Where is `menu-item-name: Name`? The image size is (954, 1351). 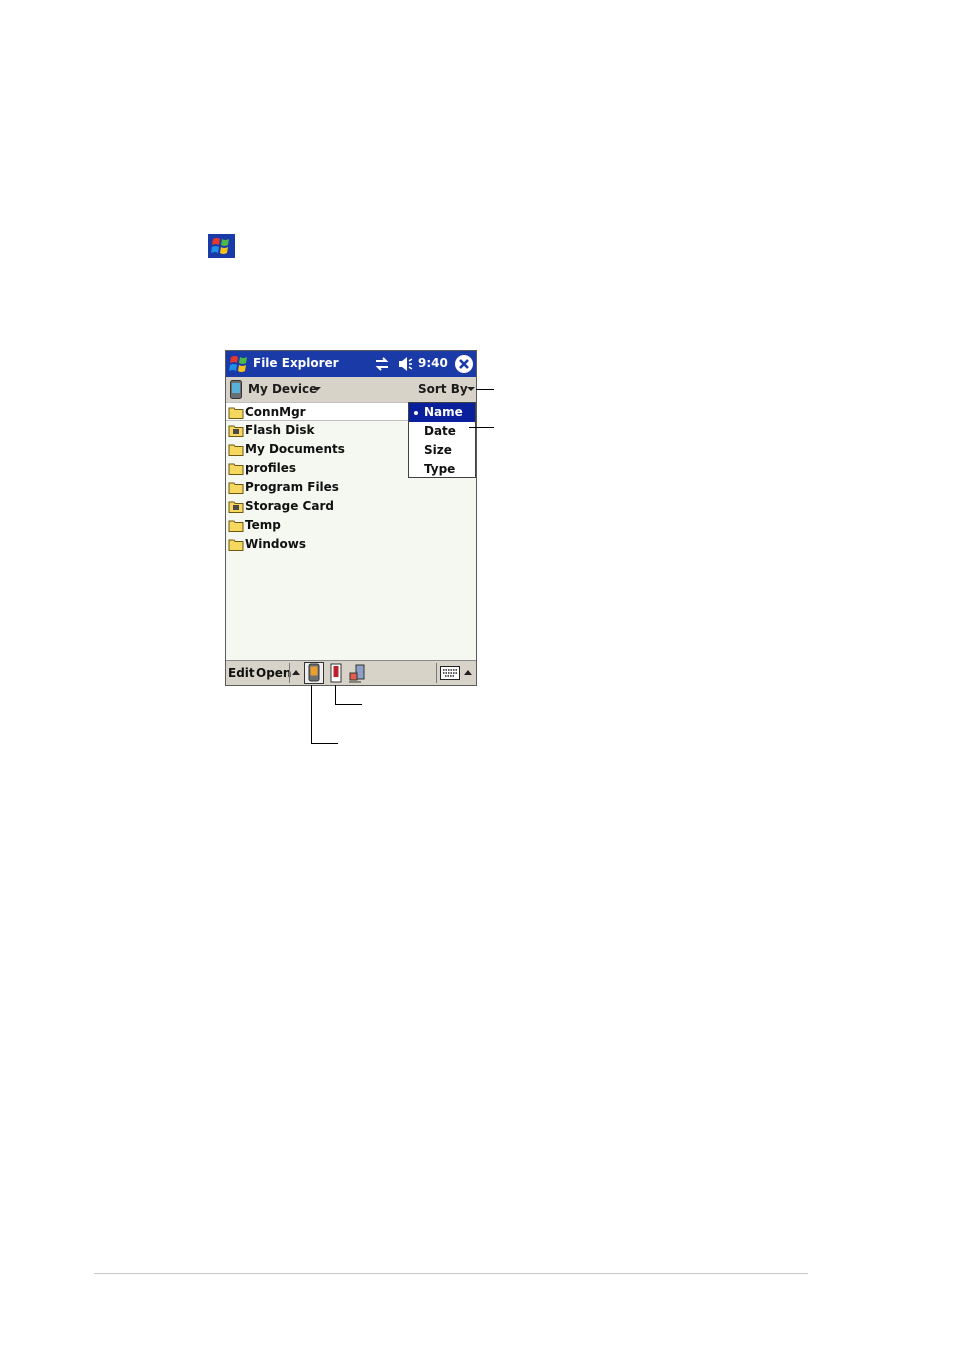
menu-item-name: Name is located at coordinates (442, 412).